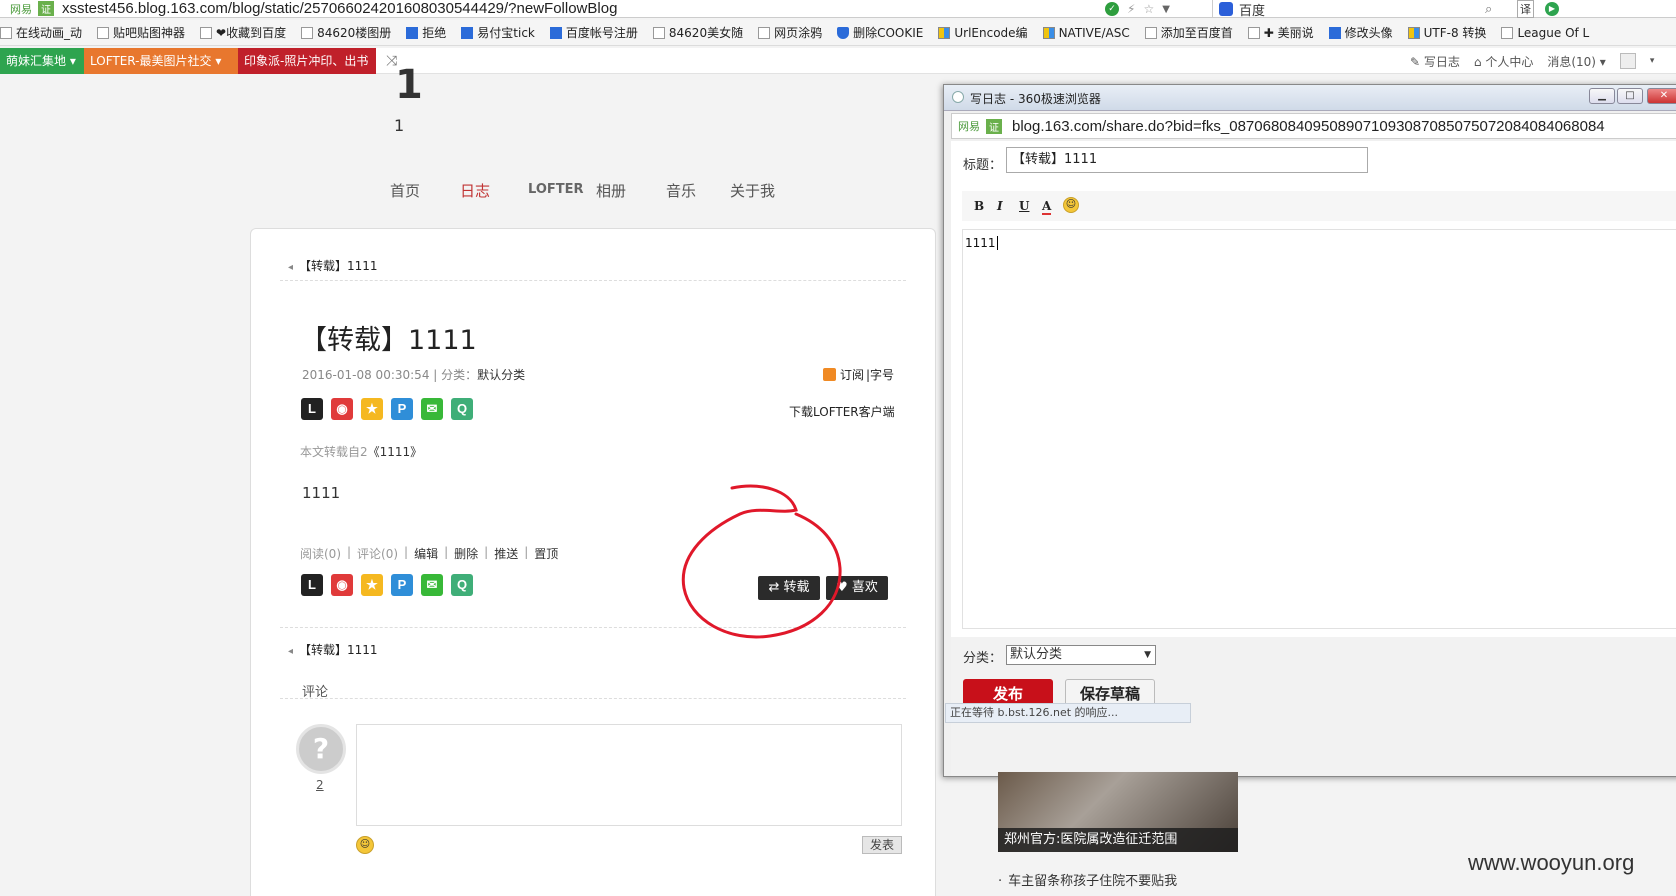 The height and width of the screenshot is (896, 1676). I want to click on category-select: 默认分类 ▼, so click(1081, 655).